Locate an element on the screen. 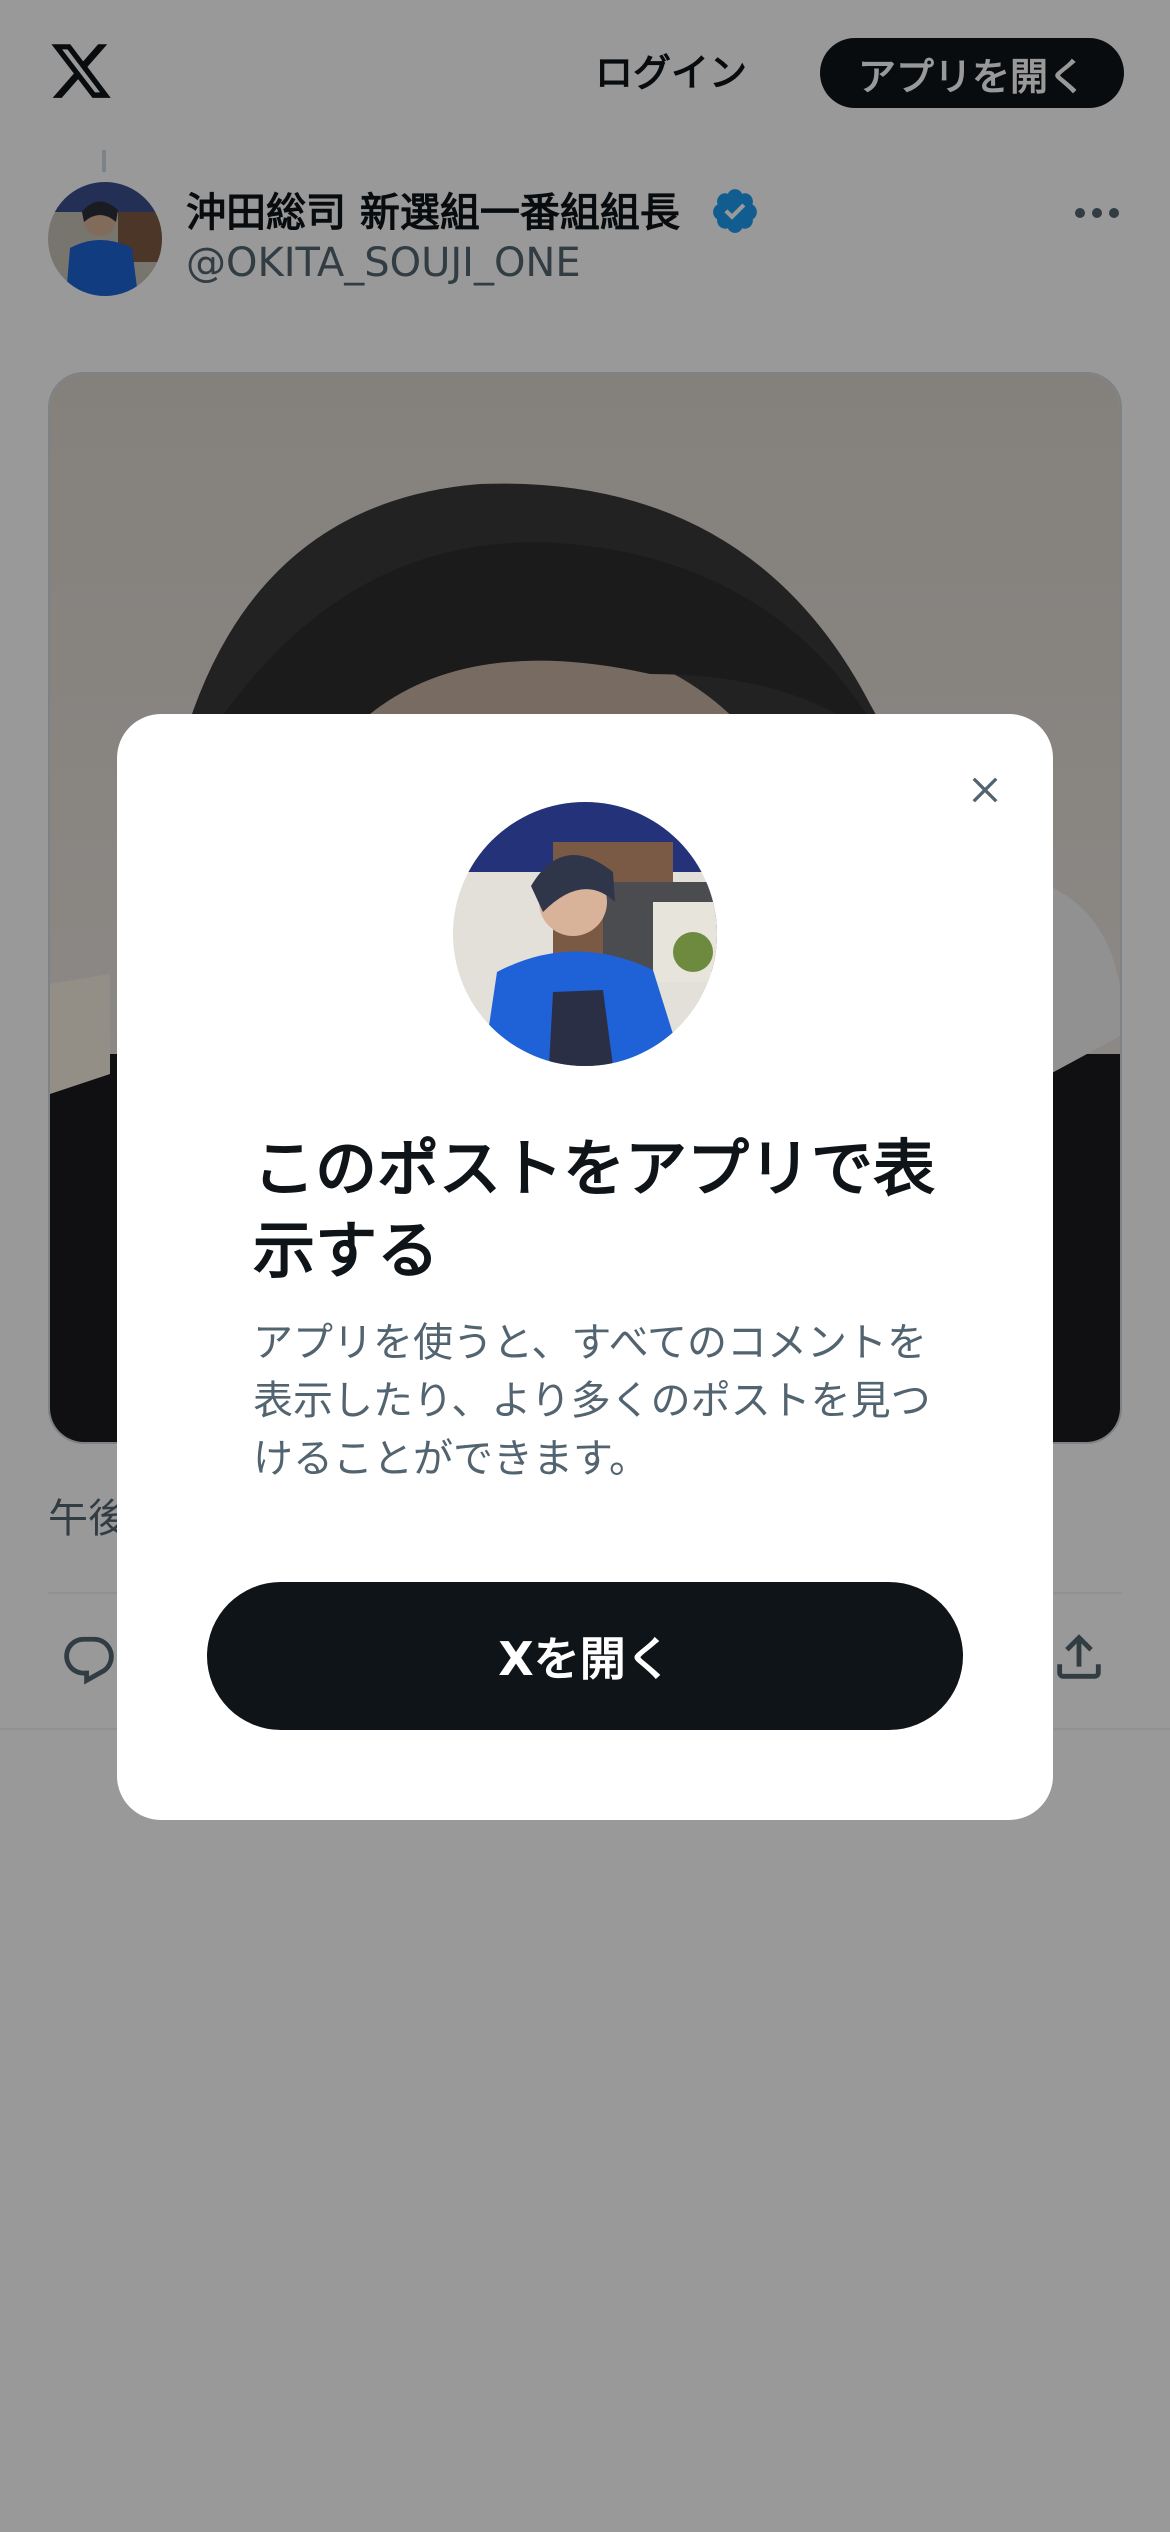 The image size is (1170, 2532). open-x-button: Xを開く is located at coordinates (585, 1656).